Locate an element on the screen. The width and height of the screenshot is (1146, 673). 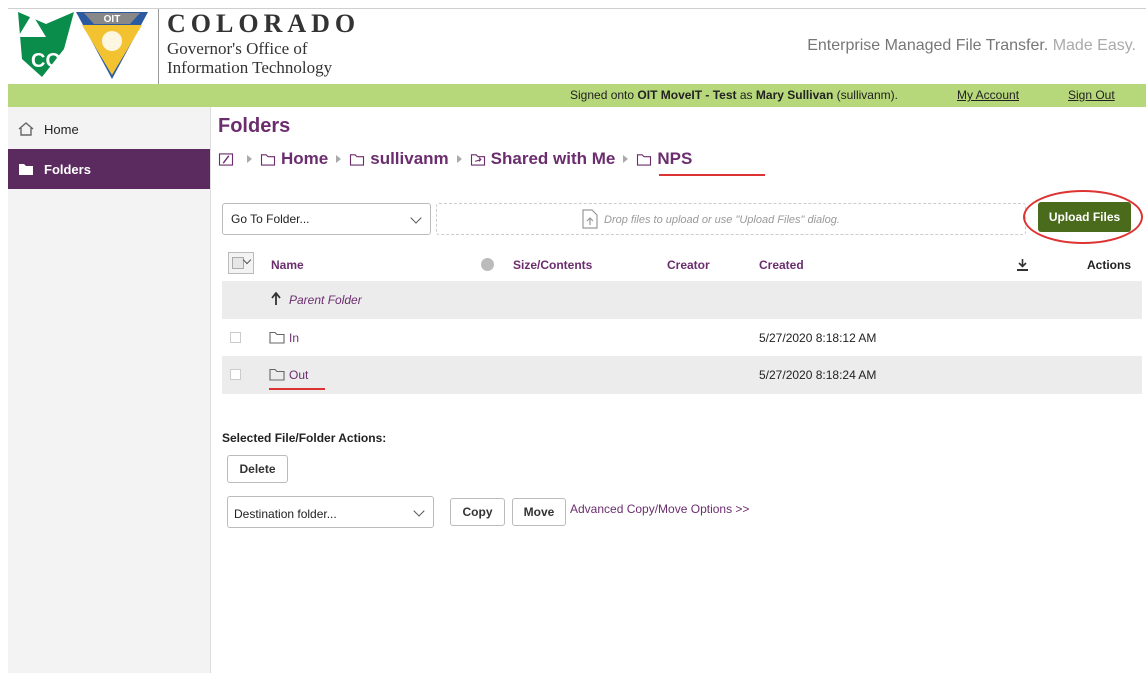
brand-line-2: Information Technology is located at coordinates (250, 67).